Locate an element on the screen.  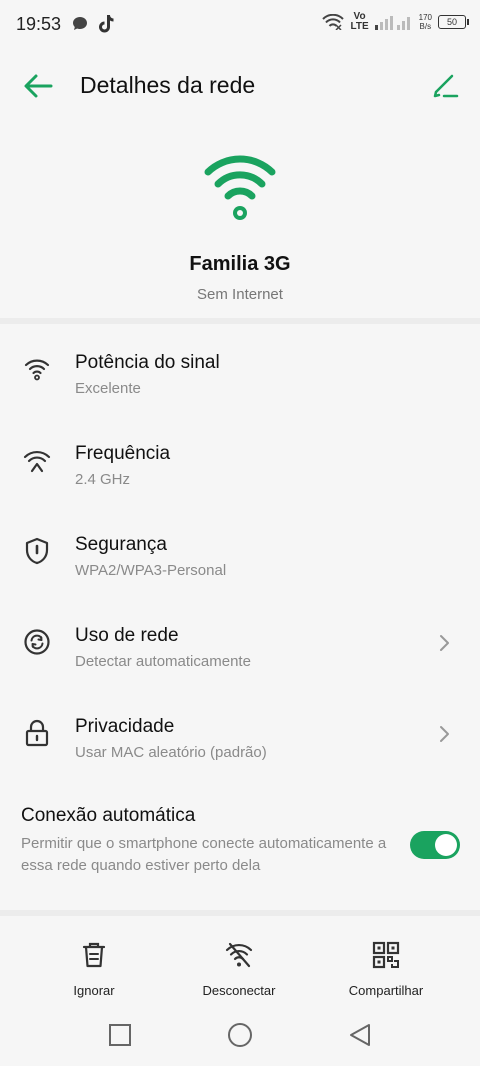
disconnect-label: Desconectar is located at coordinates (239, 990).